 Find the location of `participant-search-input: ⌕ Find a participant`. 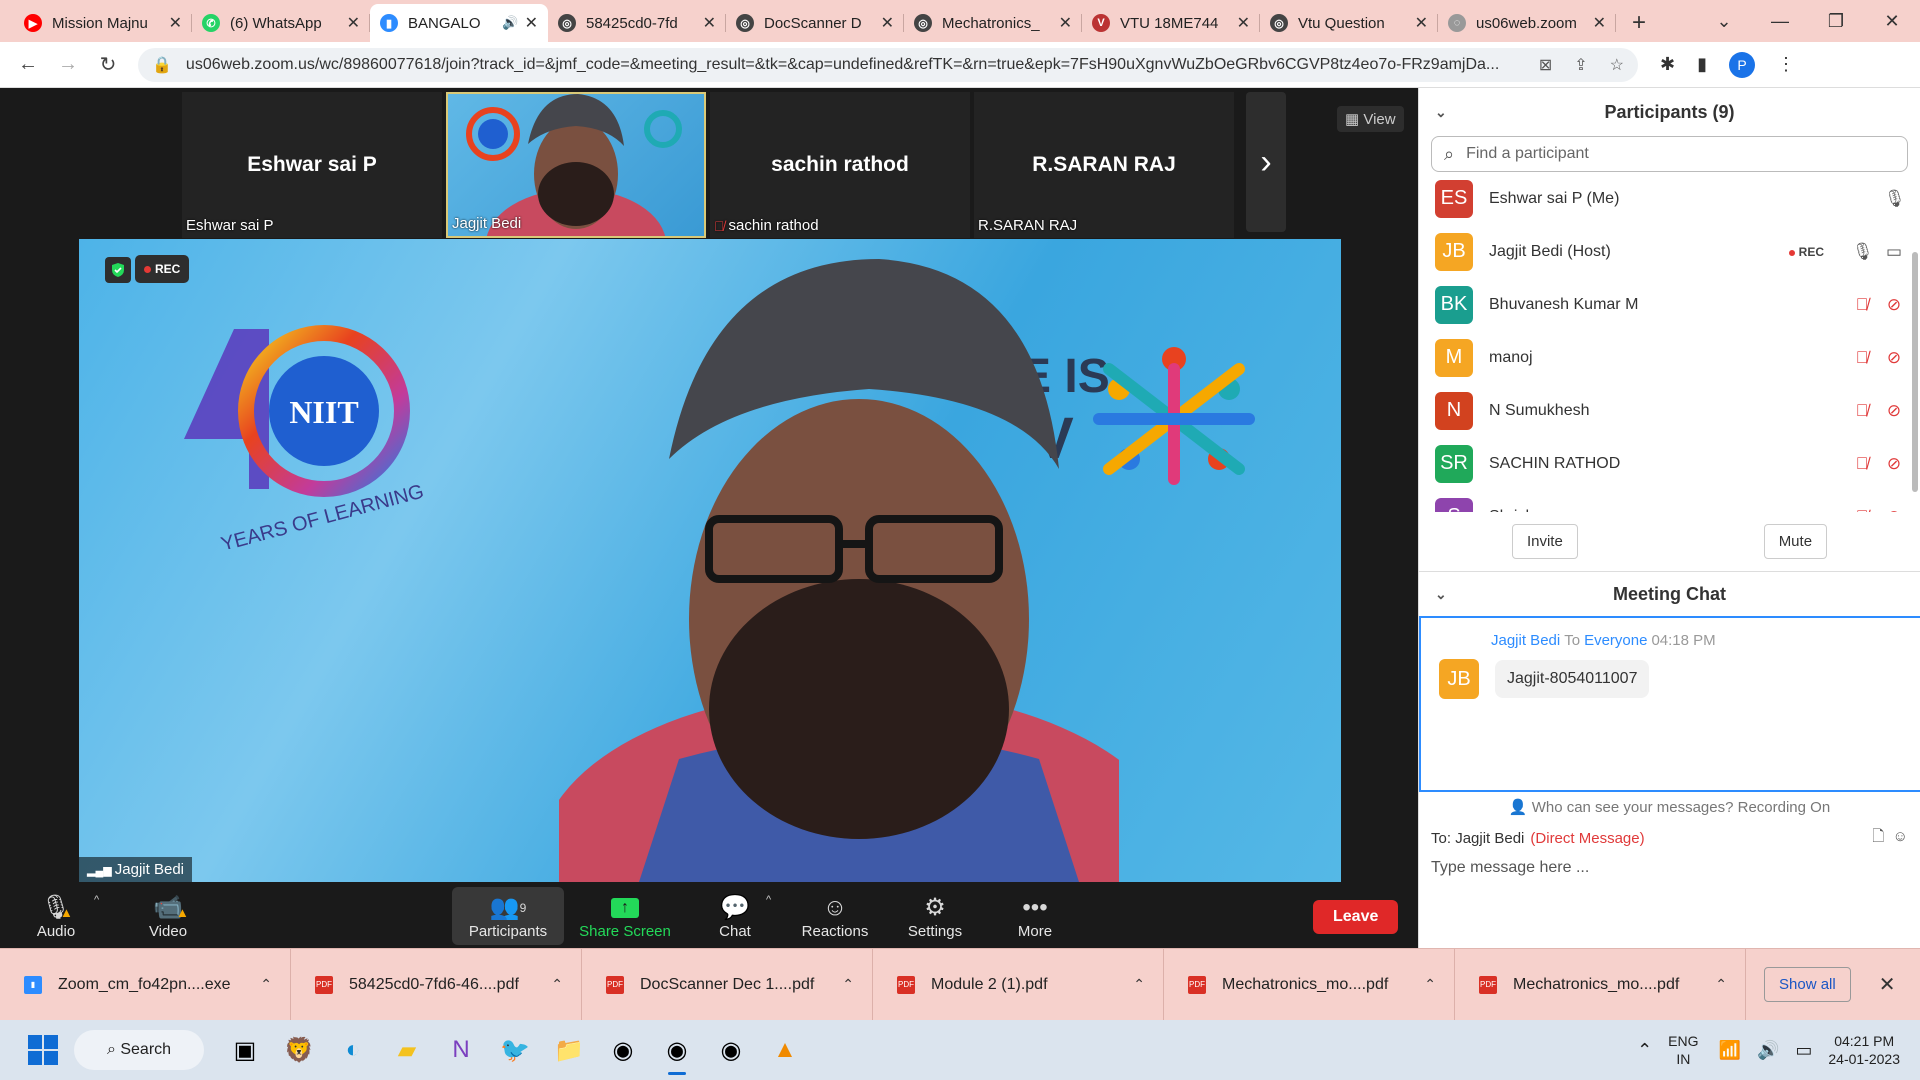

participant-search-input: ⌕ Find a participant is located at coordinates (1669, 154).